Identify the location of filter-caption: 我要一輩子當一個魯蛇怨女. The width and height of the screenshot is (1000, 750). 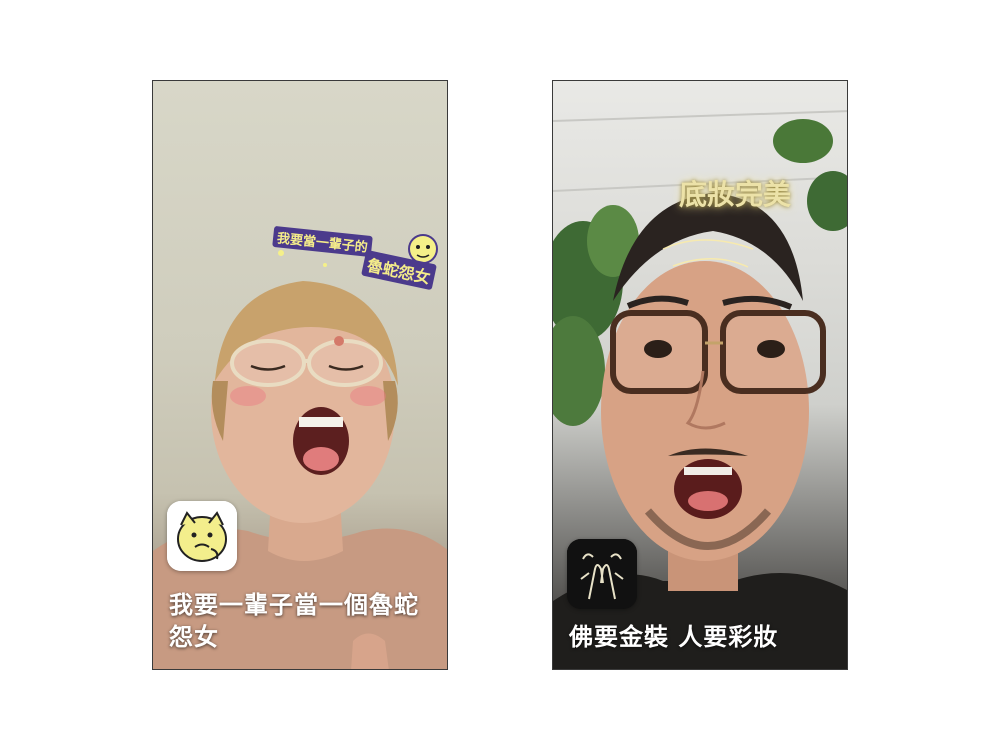
(294, 621).